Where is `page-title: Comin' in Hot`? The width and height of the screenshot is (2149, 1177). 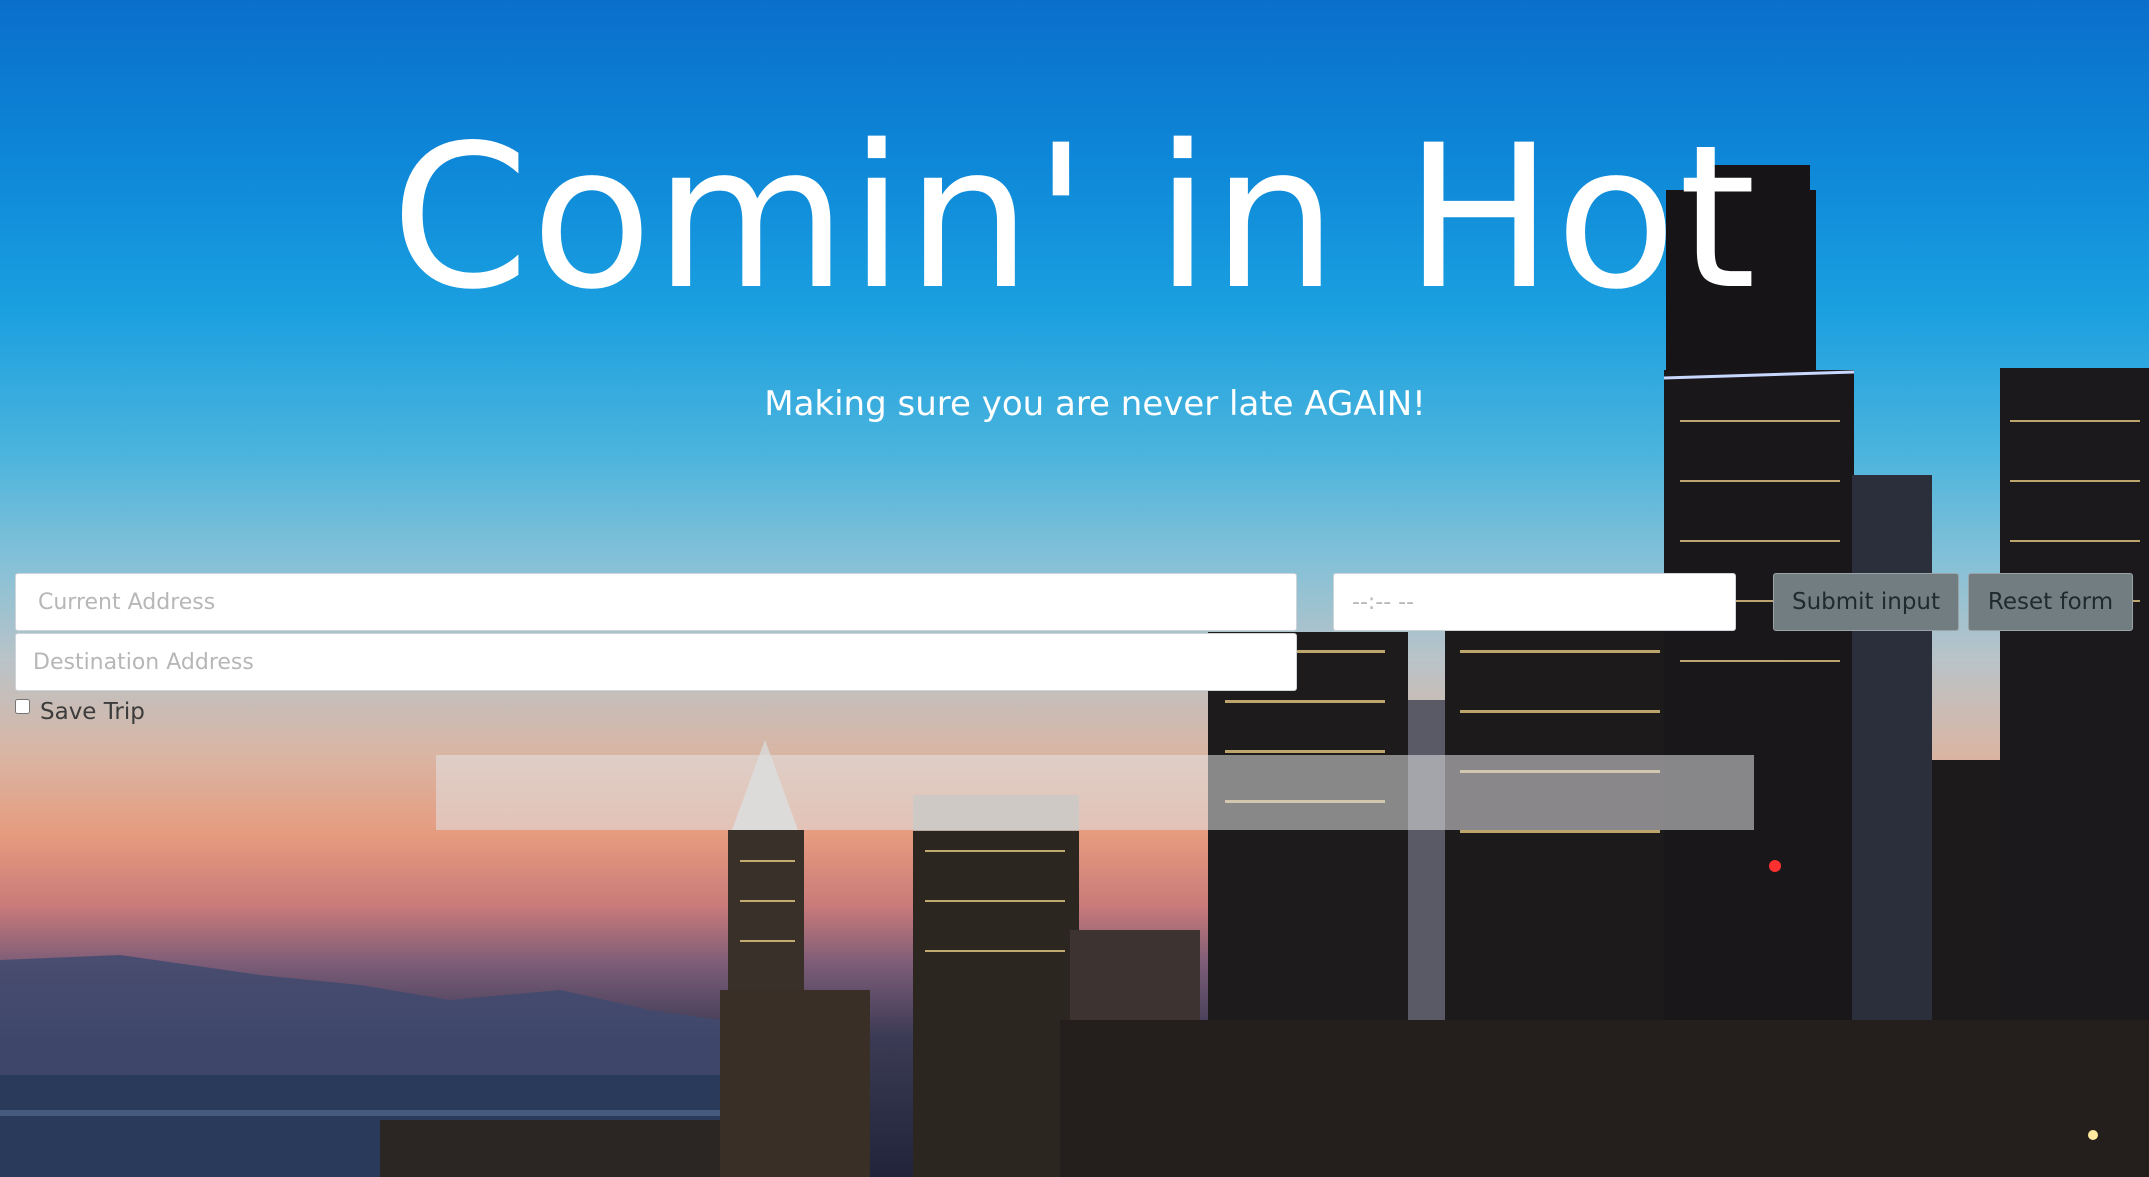 page-title: Comin' in Hot is located at coordinates (1074, 217).